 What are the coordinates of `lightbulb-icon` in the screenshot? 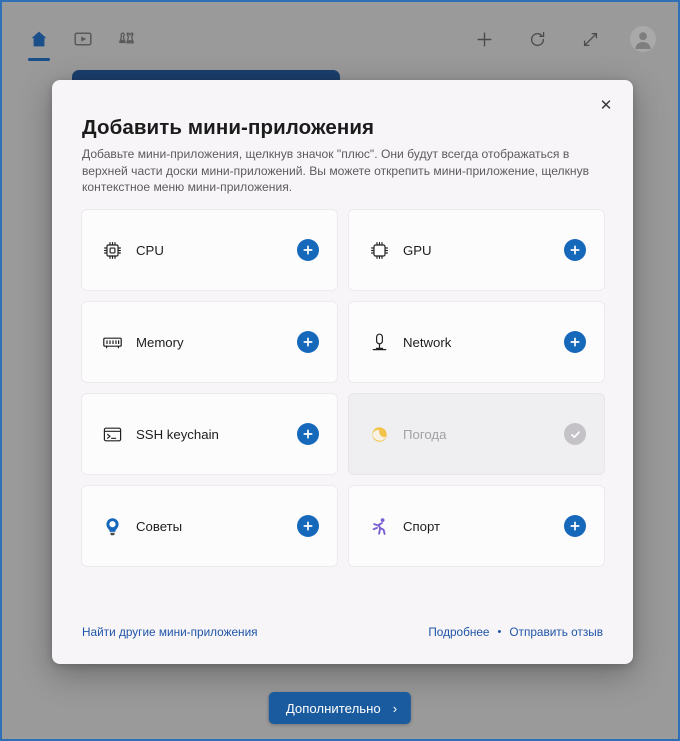 It's located at (112, 526).